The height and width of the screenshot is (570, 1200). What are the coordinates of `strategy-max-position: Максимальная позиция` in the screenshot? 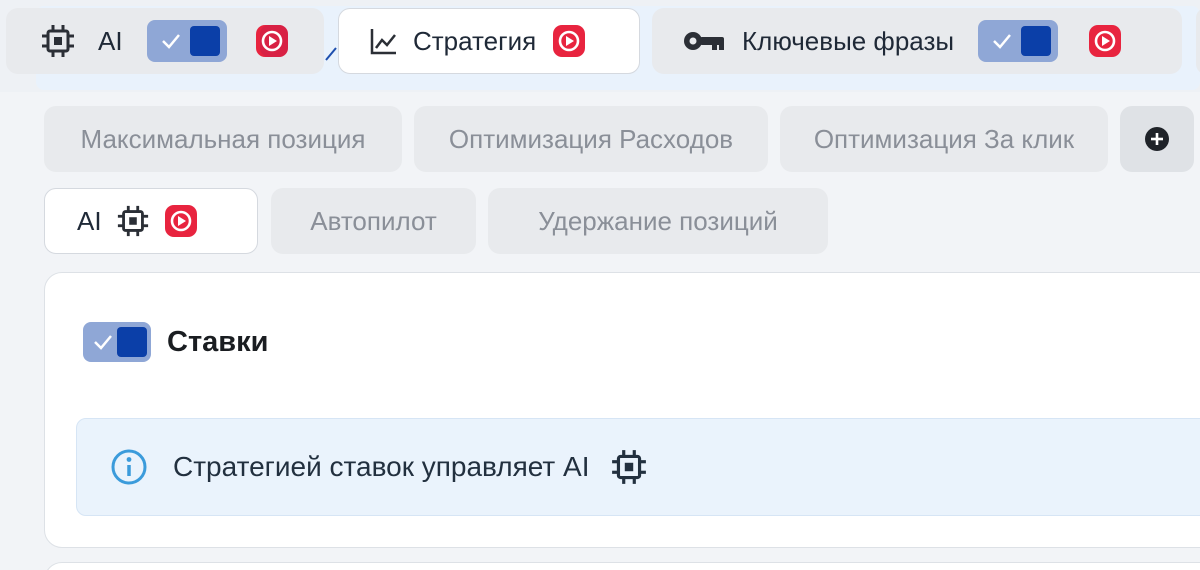 It's located at (223, 139).